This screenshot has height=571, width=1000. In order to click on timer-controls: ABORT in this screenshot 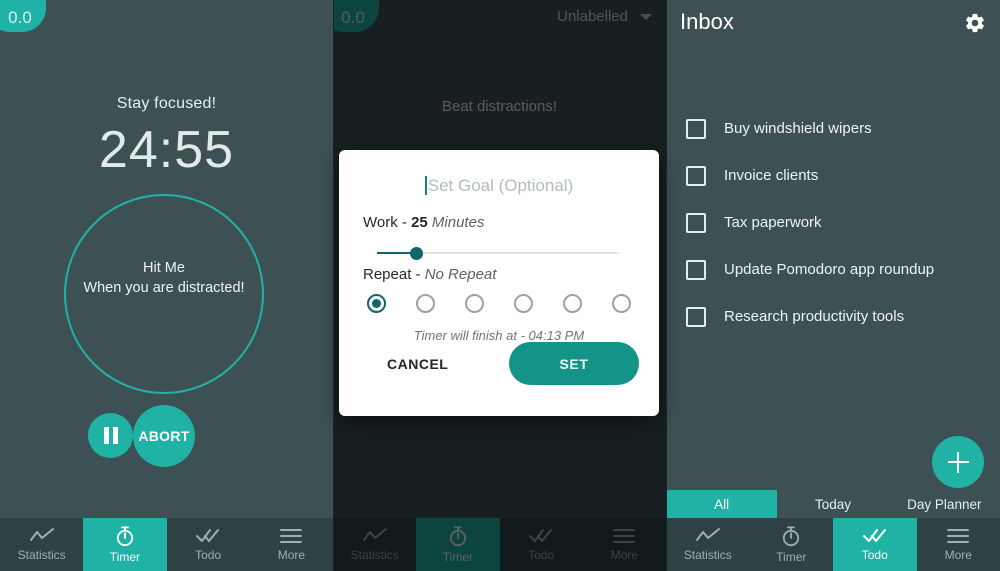, I will do `click(166, 436)`.